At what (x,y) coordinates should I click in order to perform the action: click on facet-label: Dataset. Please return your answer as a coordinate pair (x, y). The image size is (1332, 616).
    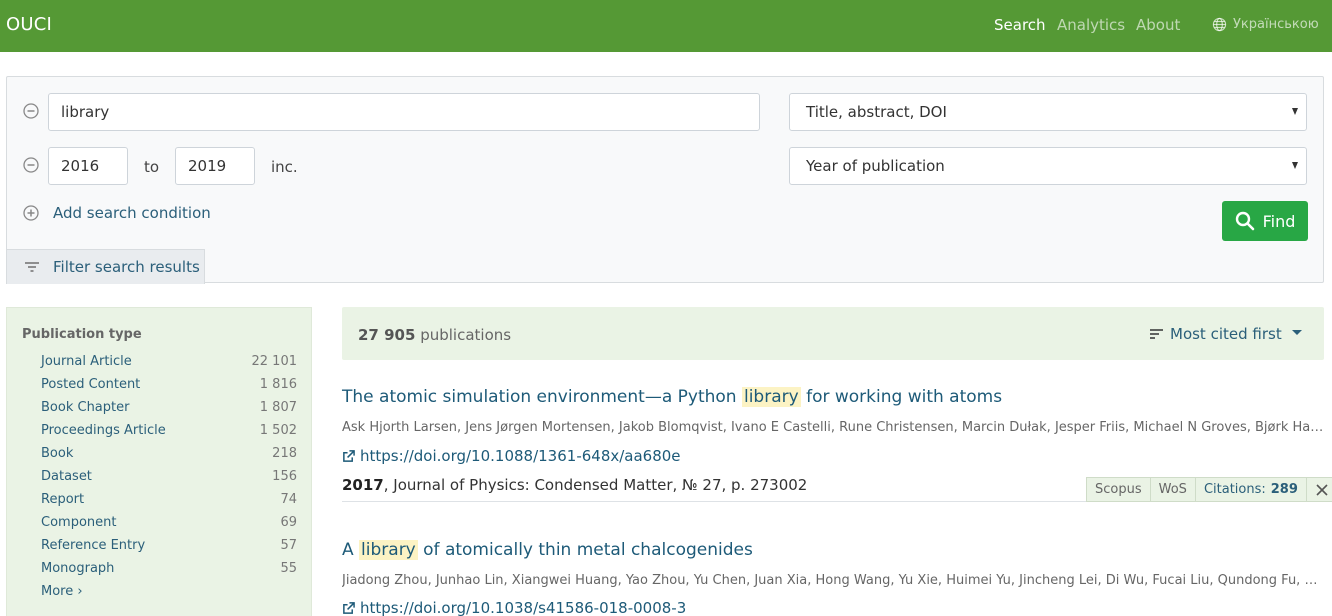
    Looking at the image, I should click on (66, 476).